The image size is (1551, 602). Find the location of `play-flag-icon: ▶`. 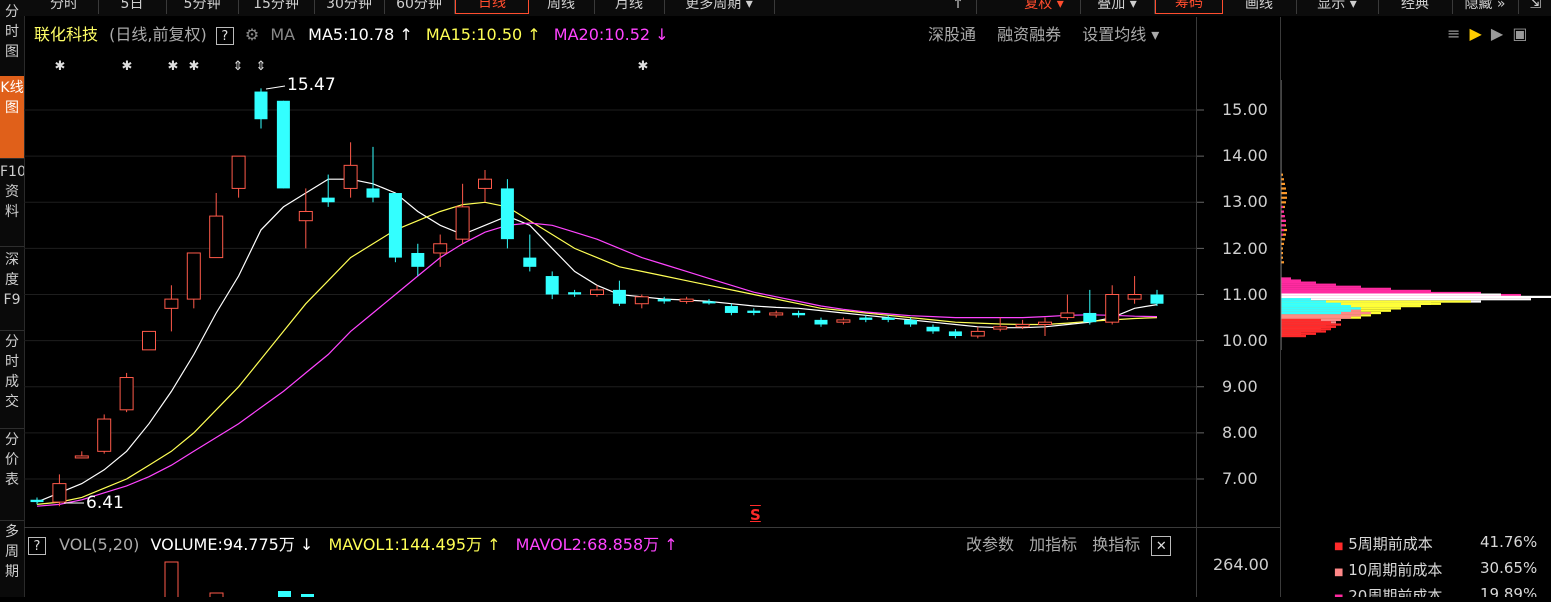

play-flag-icon: ▶ is located at coordinates (1476, 33).